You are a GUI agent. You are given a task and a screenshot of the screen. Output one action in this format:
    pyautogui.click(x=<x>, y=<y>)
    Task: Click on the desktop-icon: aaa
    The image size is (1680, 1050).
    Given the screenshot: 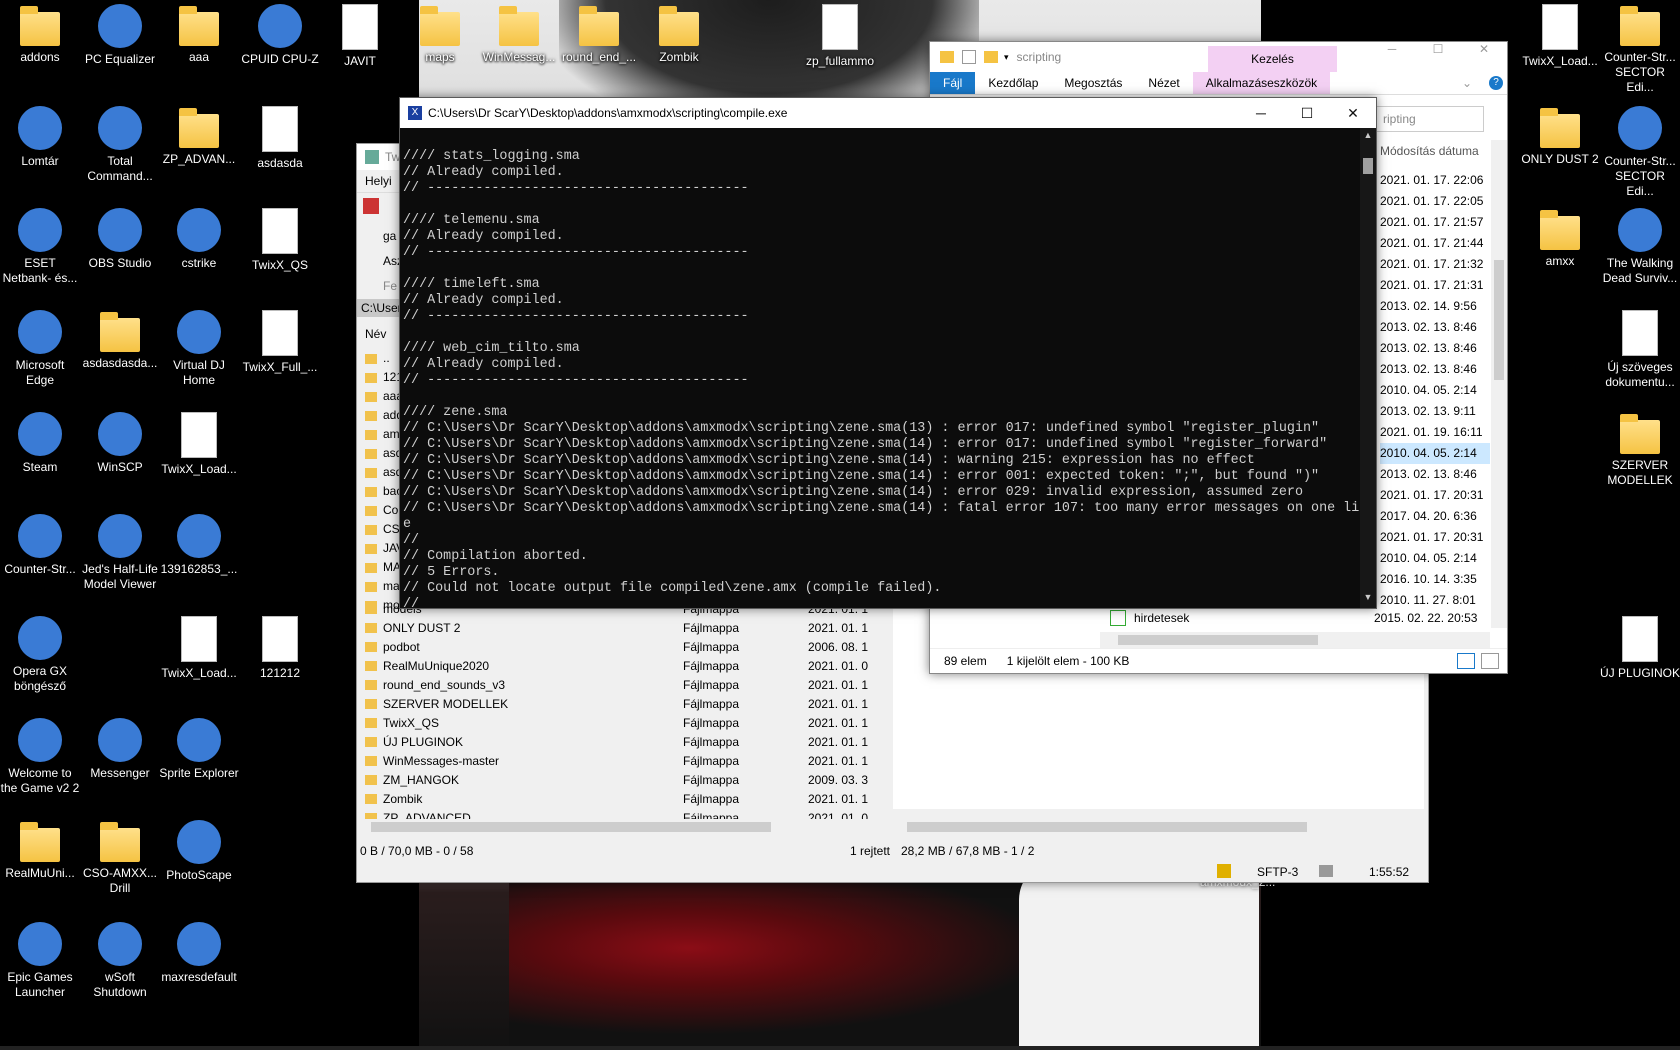 What is the action you would take?
    pyautogui.click(x=199, y=32)
    